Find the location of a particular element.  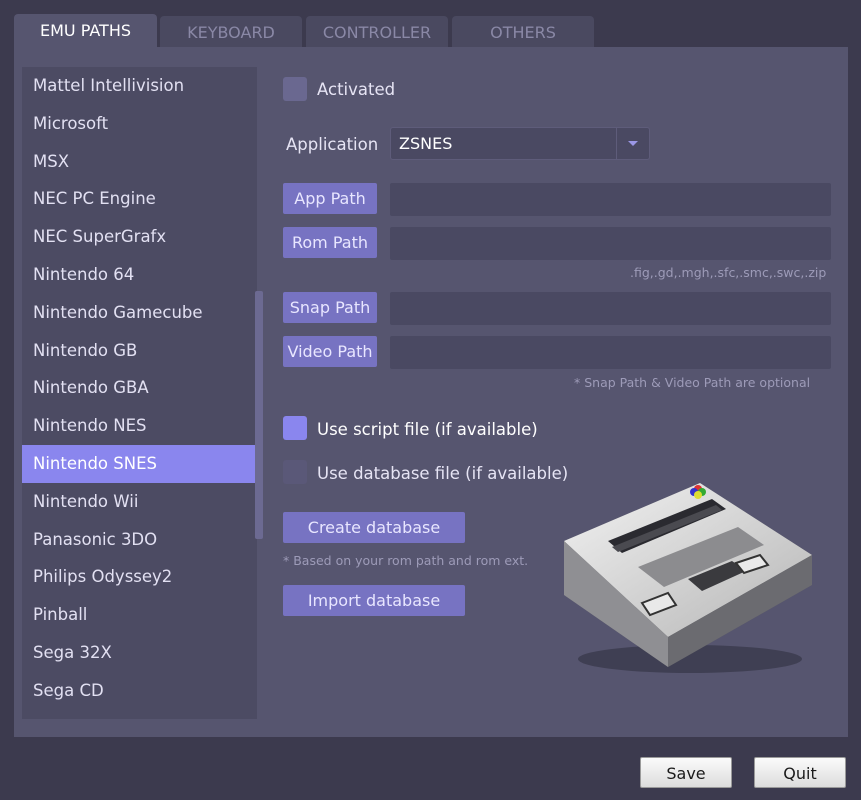

chevron-down-icon is located at coordinates (633, 143).